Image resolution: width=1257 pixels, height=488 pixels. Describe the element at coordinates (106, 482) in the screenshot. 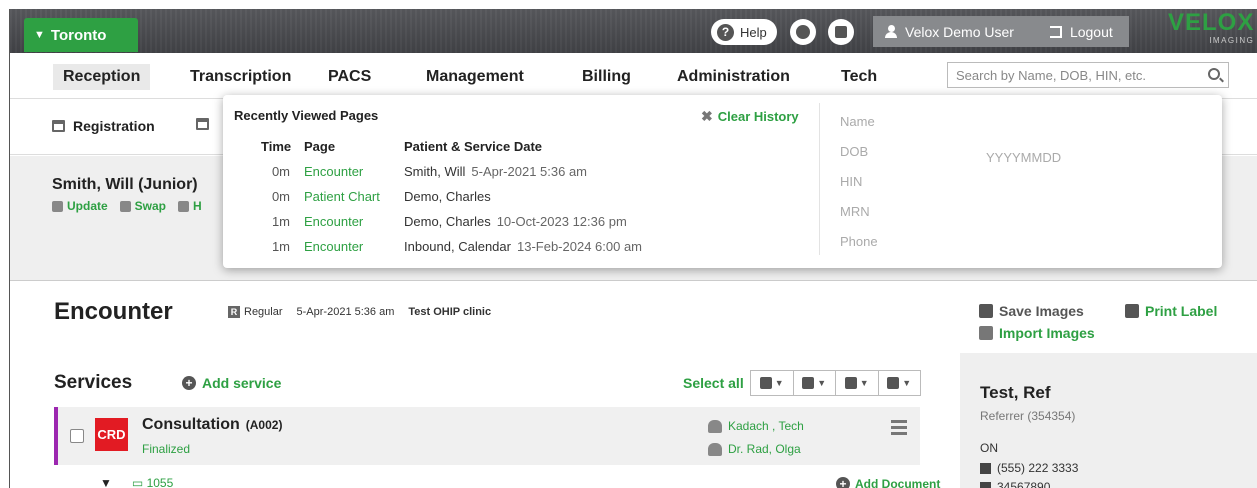

I see `collapse-icon: ▼` at that location.